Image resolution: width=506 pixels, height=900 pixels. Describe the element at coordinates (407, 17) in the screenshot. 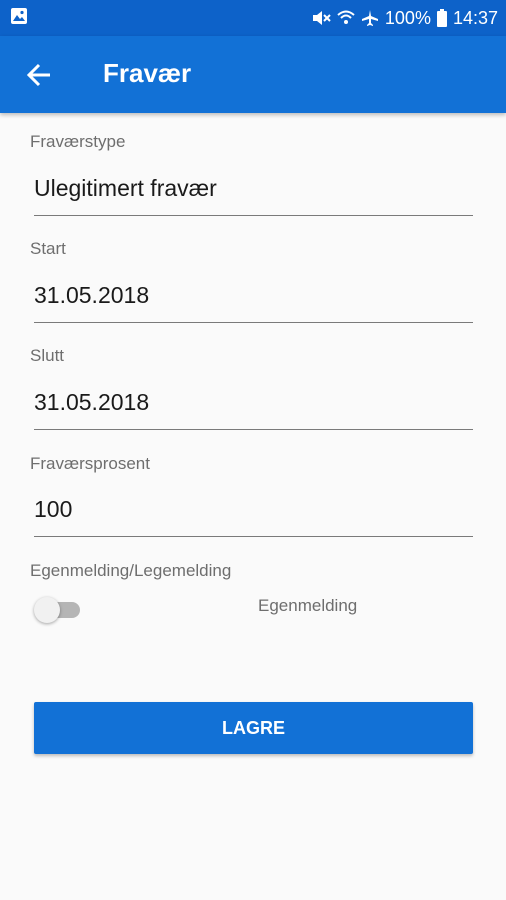

I see `battery-percent: 100%` at that location.